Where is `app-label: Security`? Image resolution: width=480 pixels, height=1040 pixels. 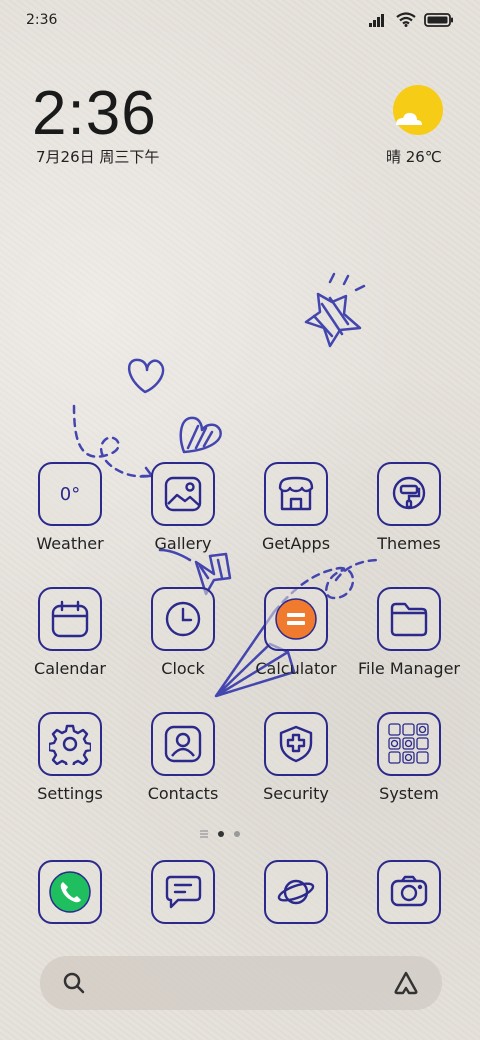
app-label: Security is located at coordinates (296, 793).